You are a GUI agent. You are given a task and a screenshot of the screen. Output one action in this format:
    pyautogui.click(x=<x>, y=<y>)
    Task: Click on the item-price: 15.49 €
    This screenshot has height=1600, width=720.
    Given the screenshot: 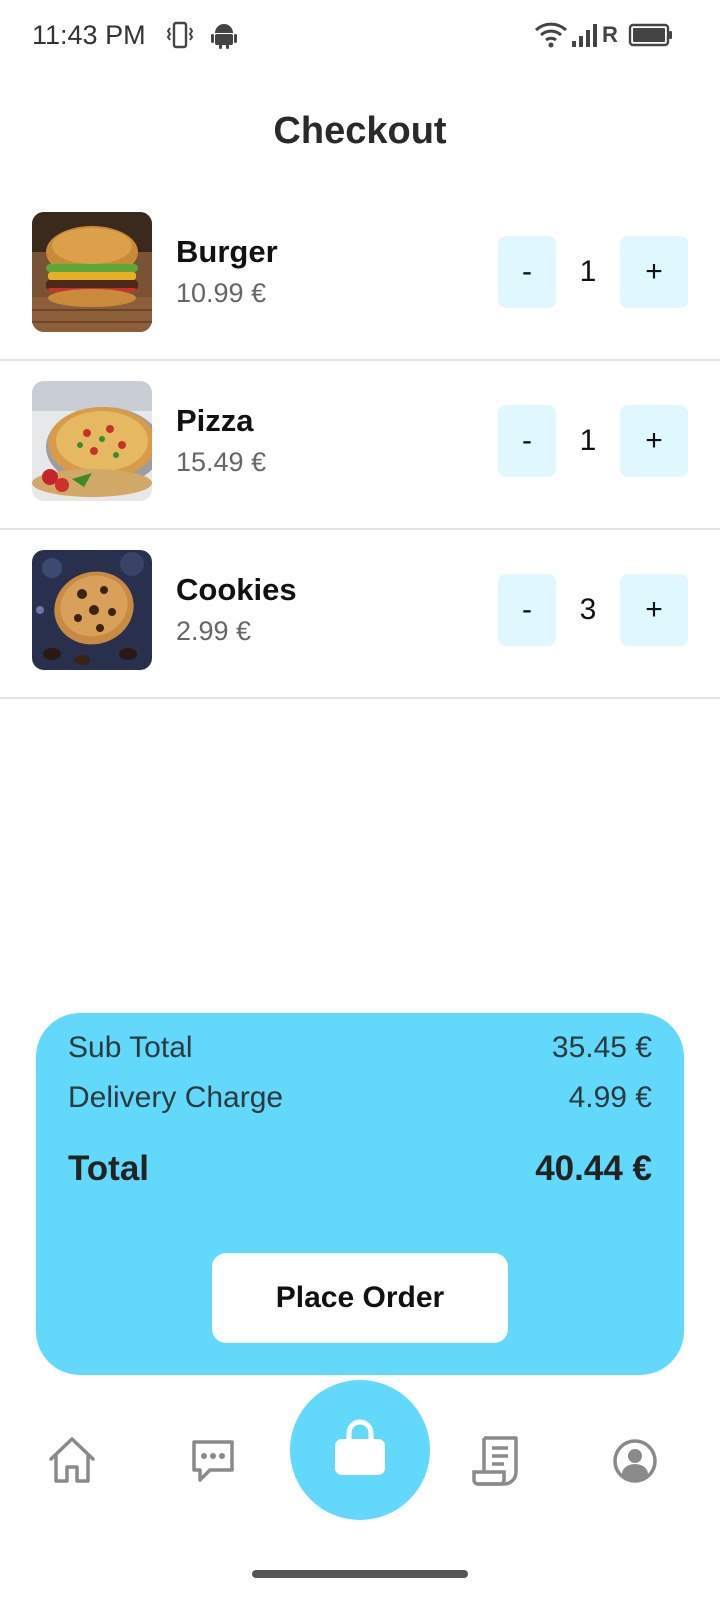 What is the action you would take?
    pyautogui.click(x=221, y=462)
    